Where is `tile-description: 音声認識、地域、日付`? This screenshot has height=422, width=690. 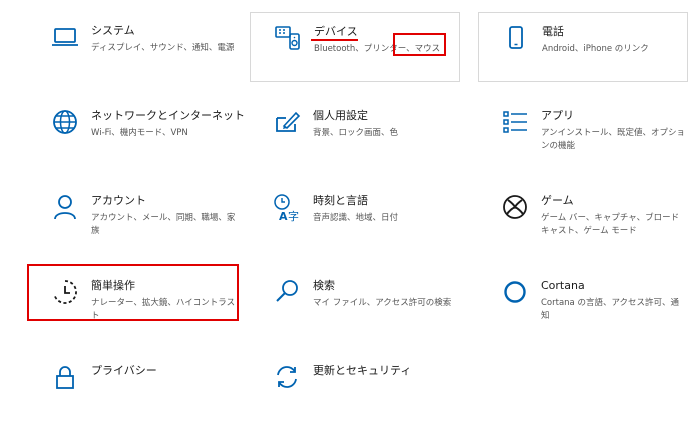
tile-description: 音声認識、地域、日付 is located at coordinates (356, 218).